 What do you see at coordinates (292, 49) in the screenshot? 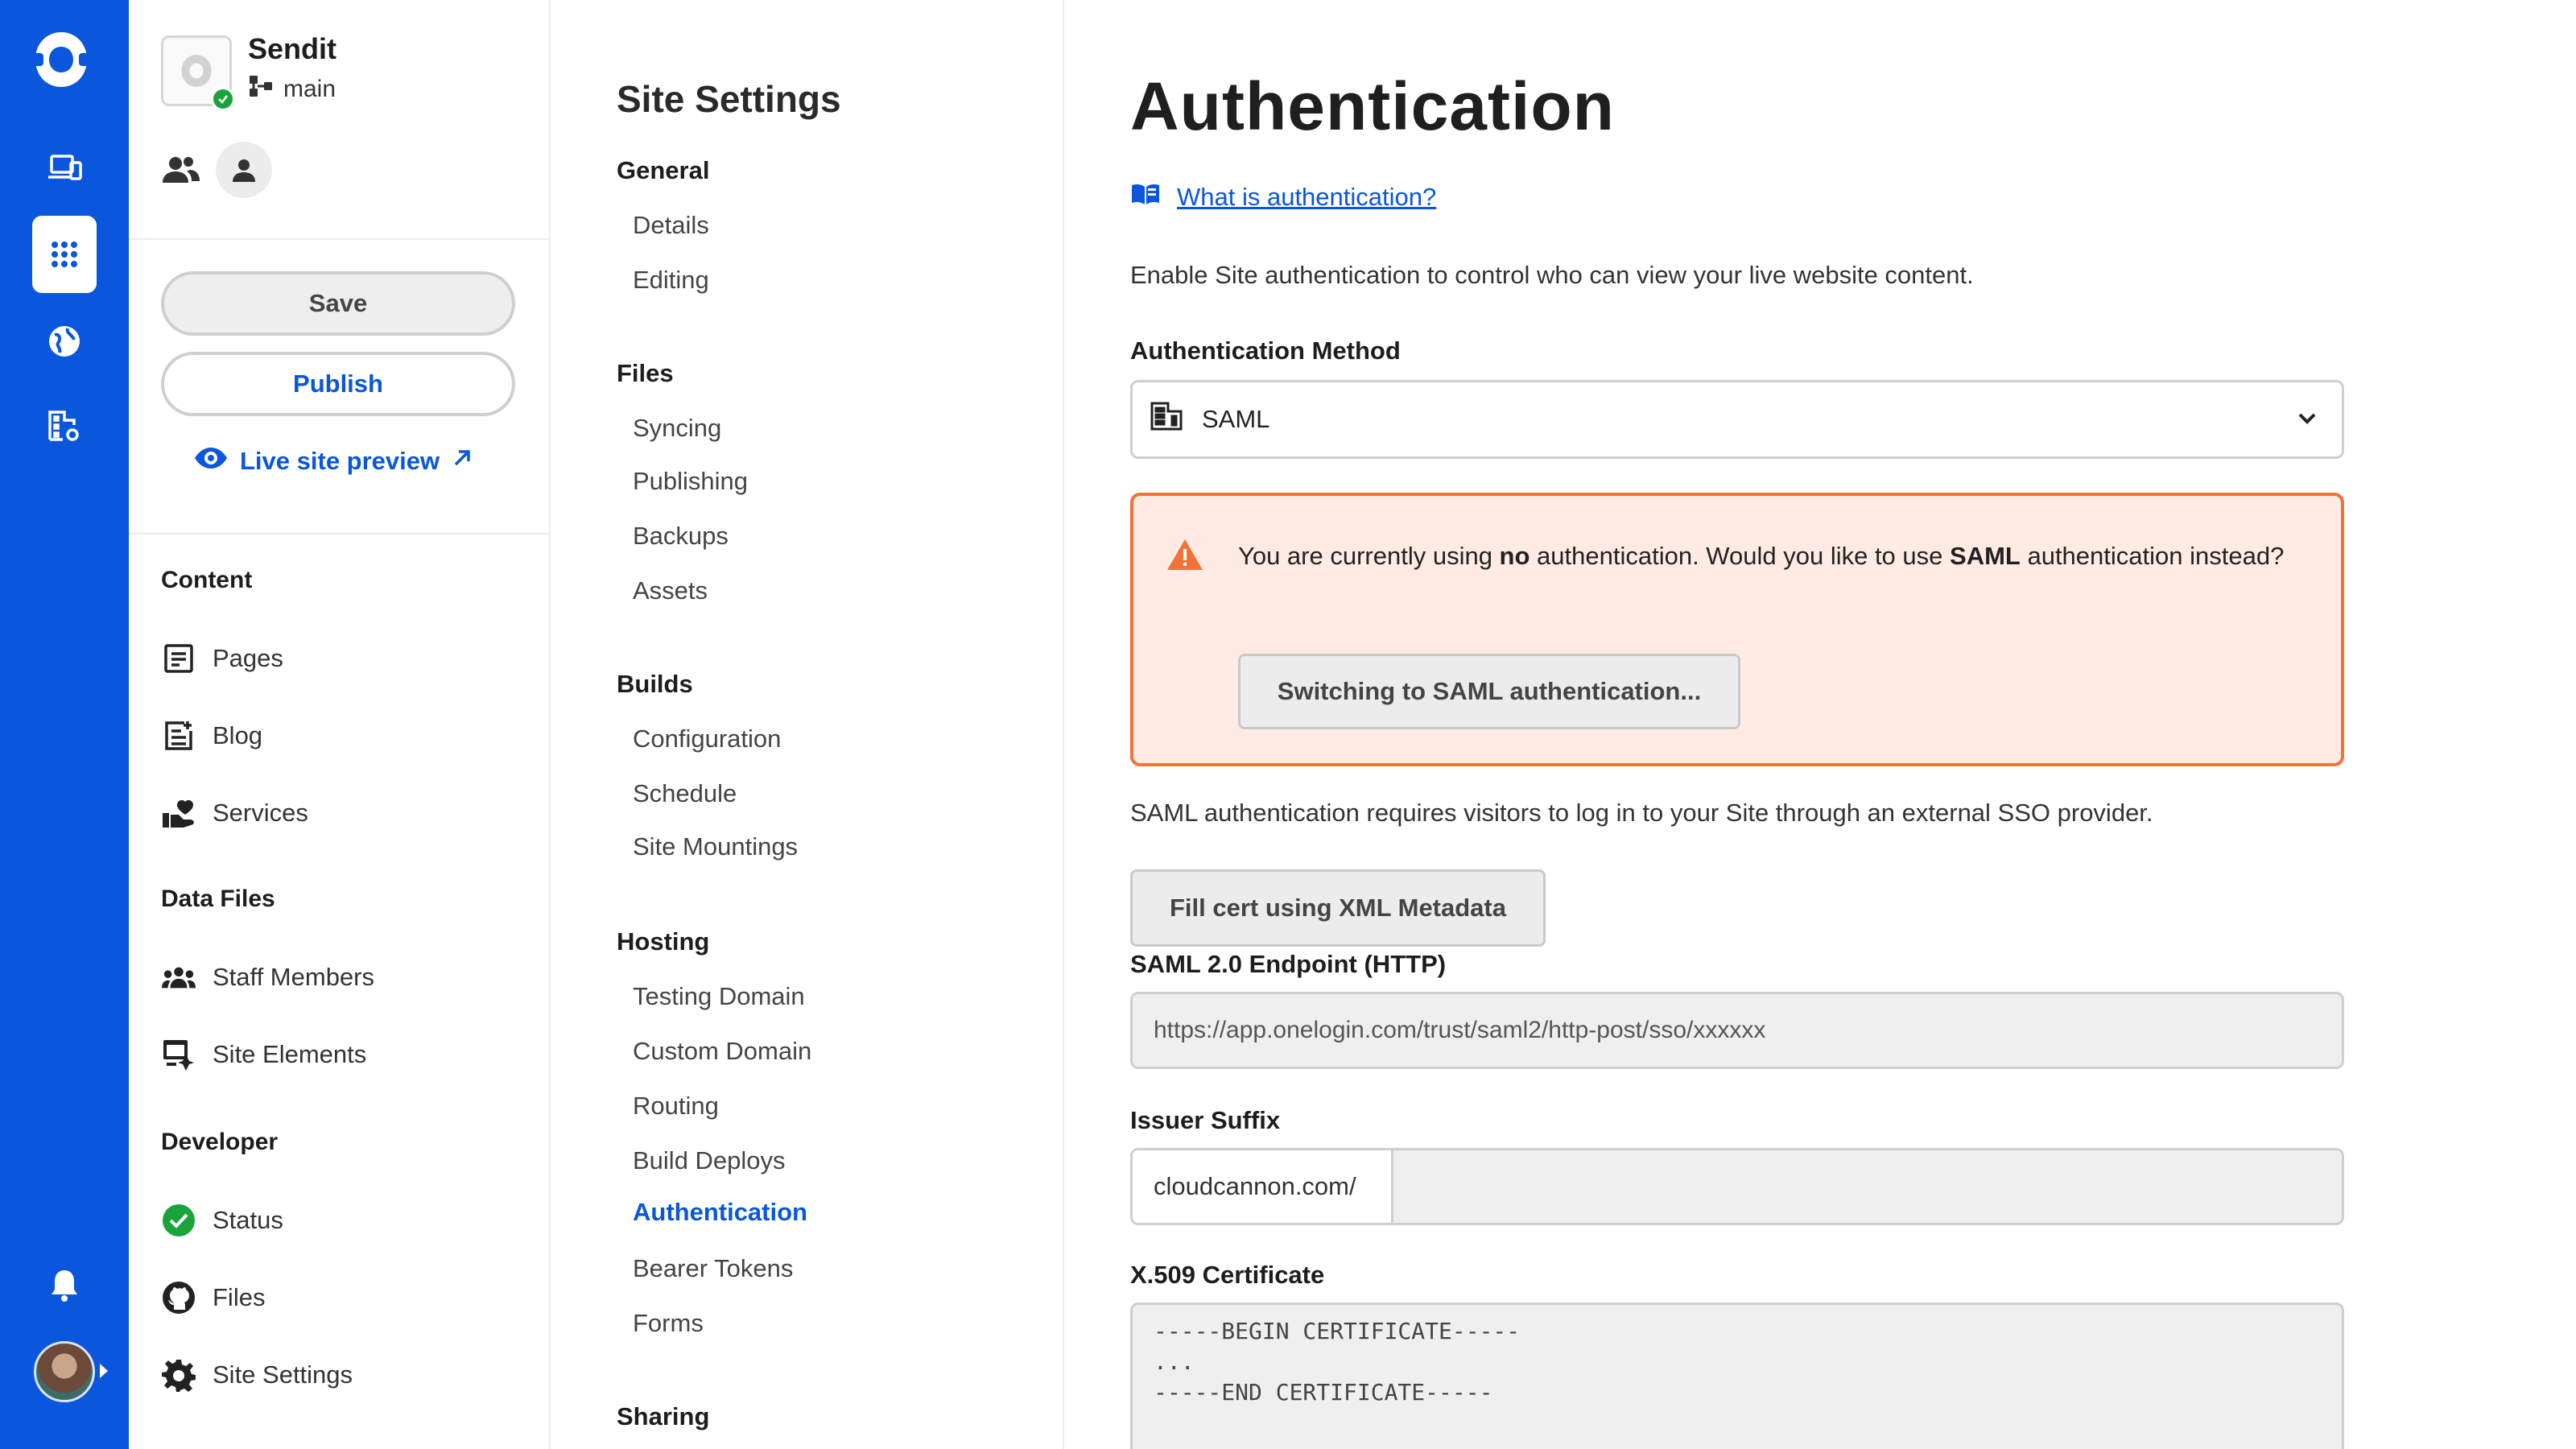
I see `site-name: Sendit` at bounding box center [292, 49].